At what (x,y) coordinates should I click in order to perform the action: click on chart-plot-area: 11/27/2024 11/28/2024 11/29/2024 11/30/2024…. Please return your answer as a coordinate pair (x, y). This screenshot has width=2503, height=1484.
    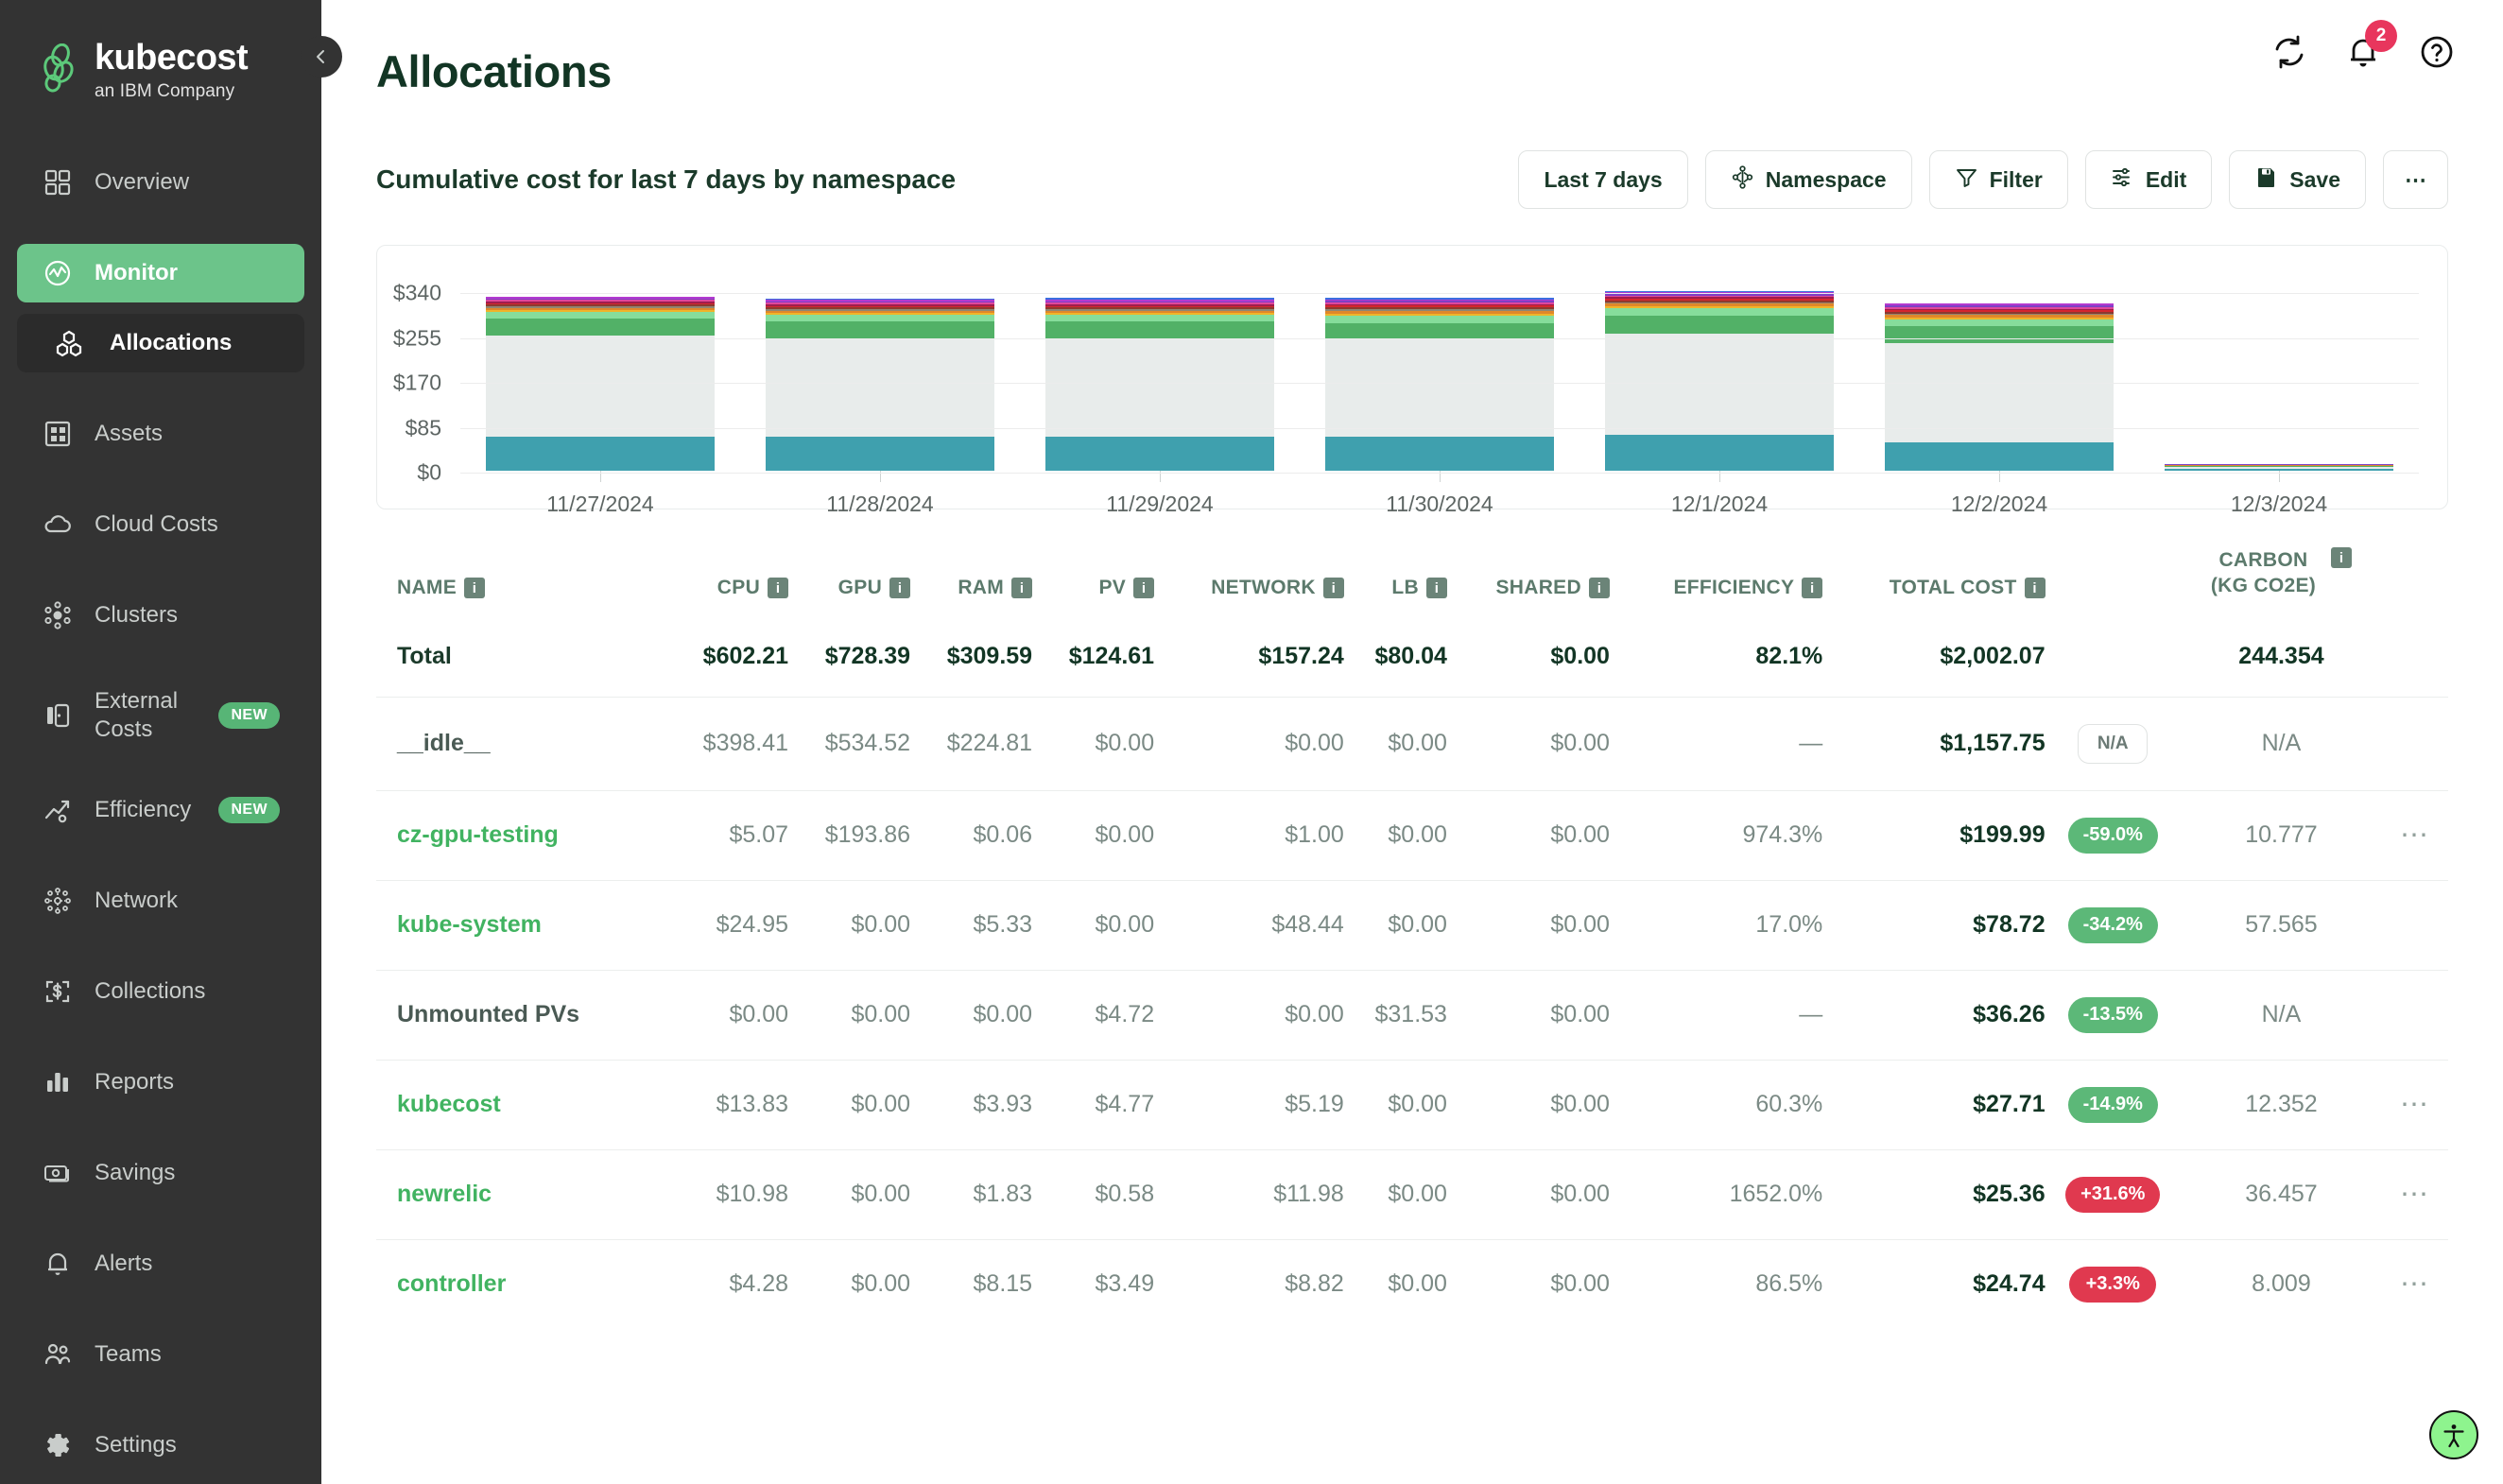
    Looking at the image, I should click on (1439, 403).